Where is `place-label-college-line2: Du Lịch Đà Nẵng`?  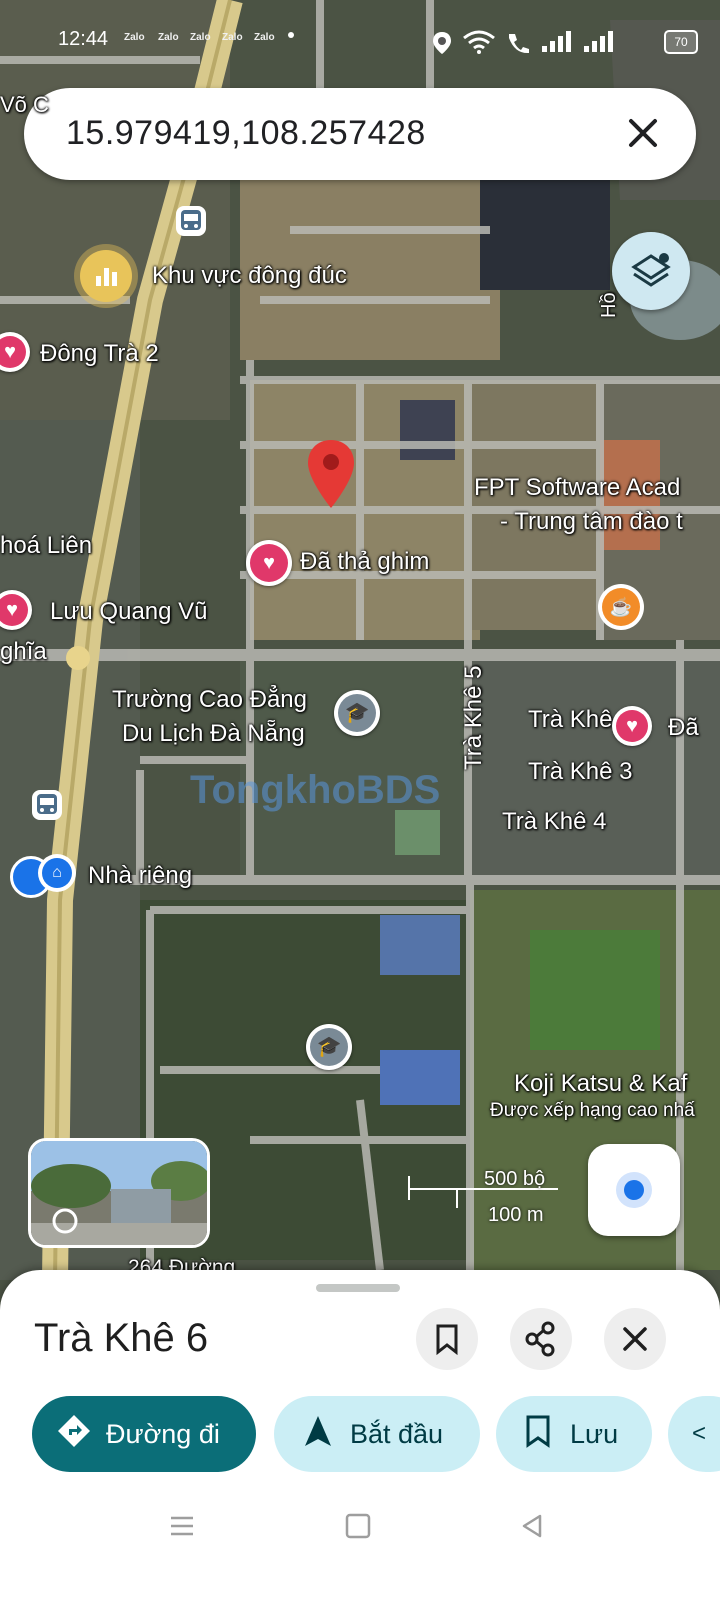 place-label-college-line2: Du Lịch Đà Nẵng is located at coordinates (213, 734).